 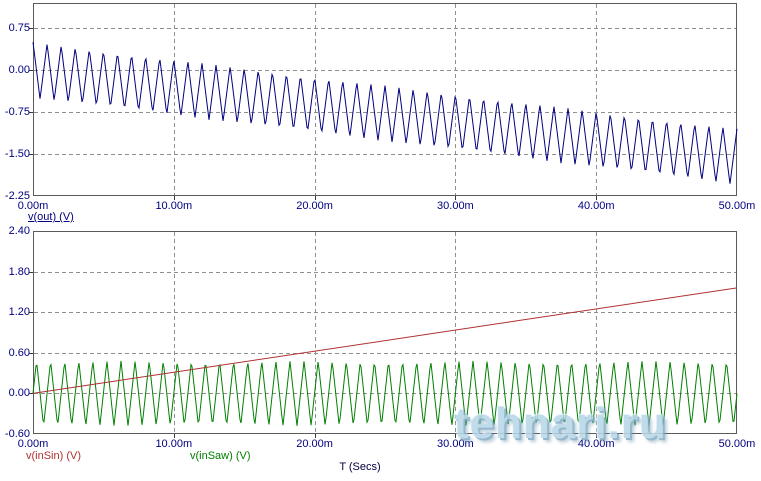 What do you see at coordinates (17, 112) in the screenshot?
I see `y-tick-label: -0.75` at bounding box center [17, 112].